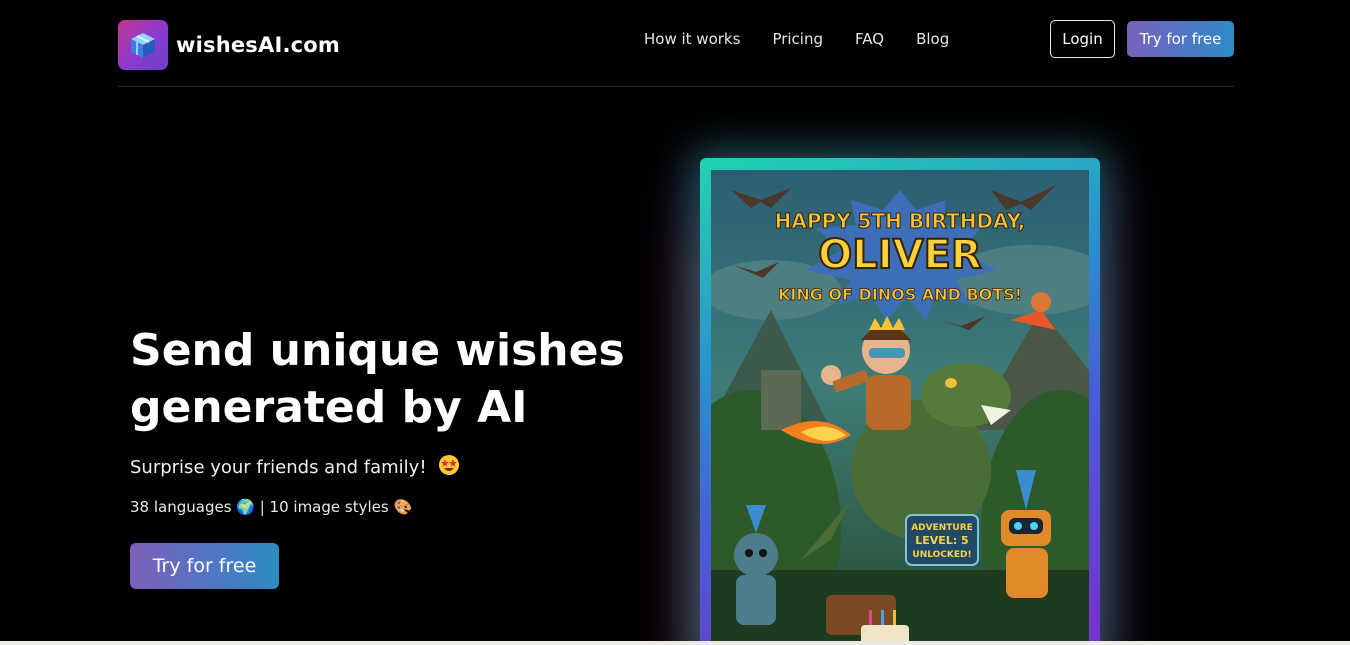 The height and width of the screenshot is (645, 1350). What do you see at coordinates (377, 379) in the screenshot?
I see `hero-title: Send unique wishes generated by AI` at bounding box center [377, 379].